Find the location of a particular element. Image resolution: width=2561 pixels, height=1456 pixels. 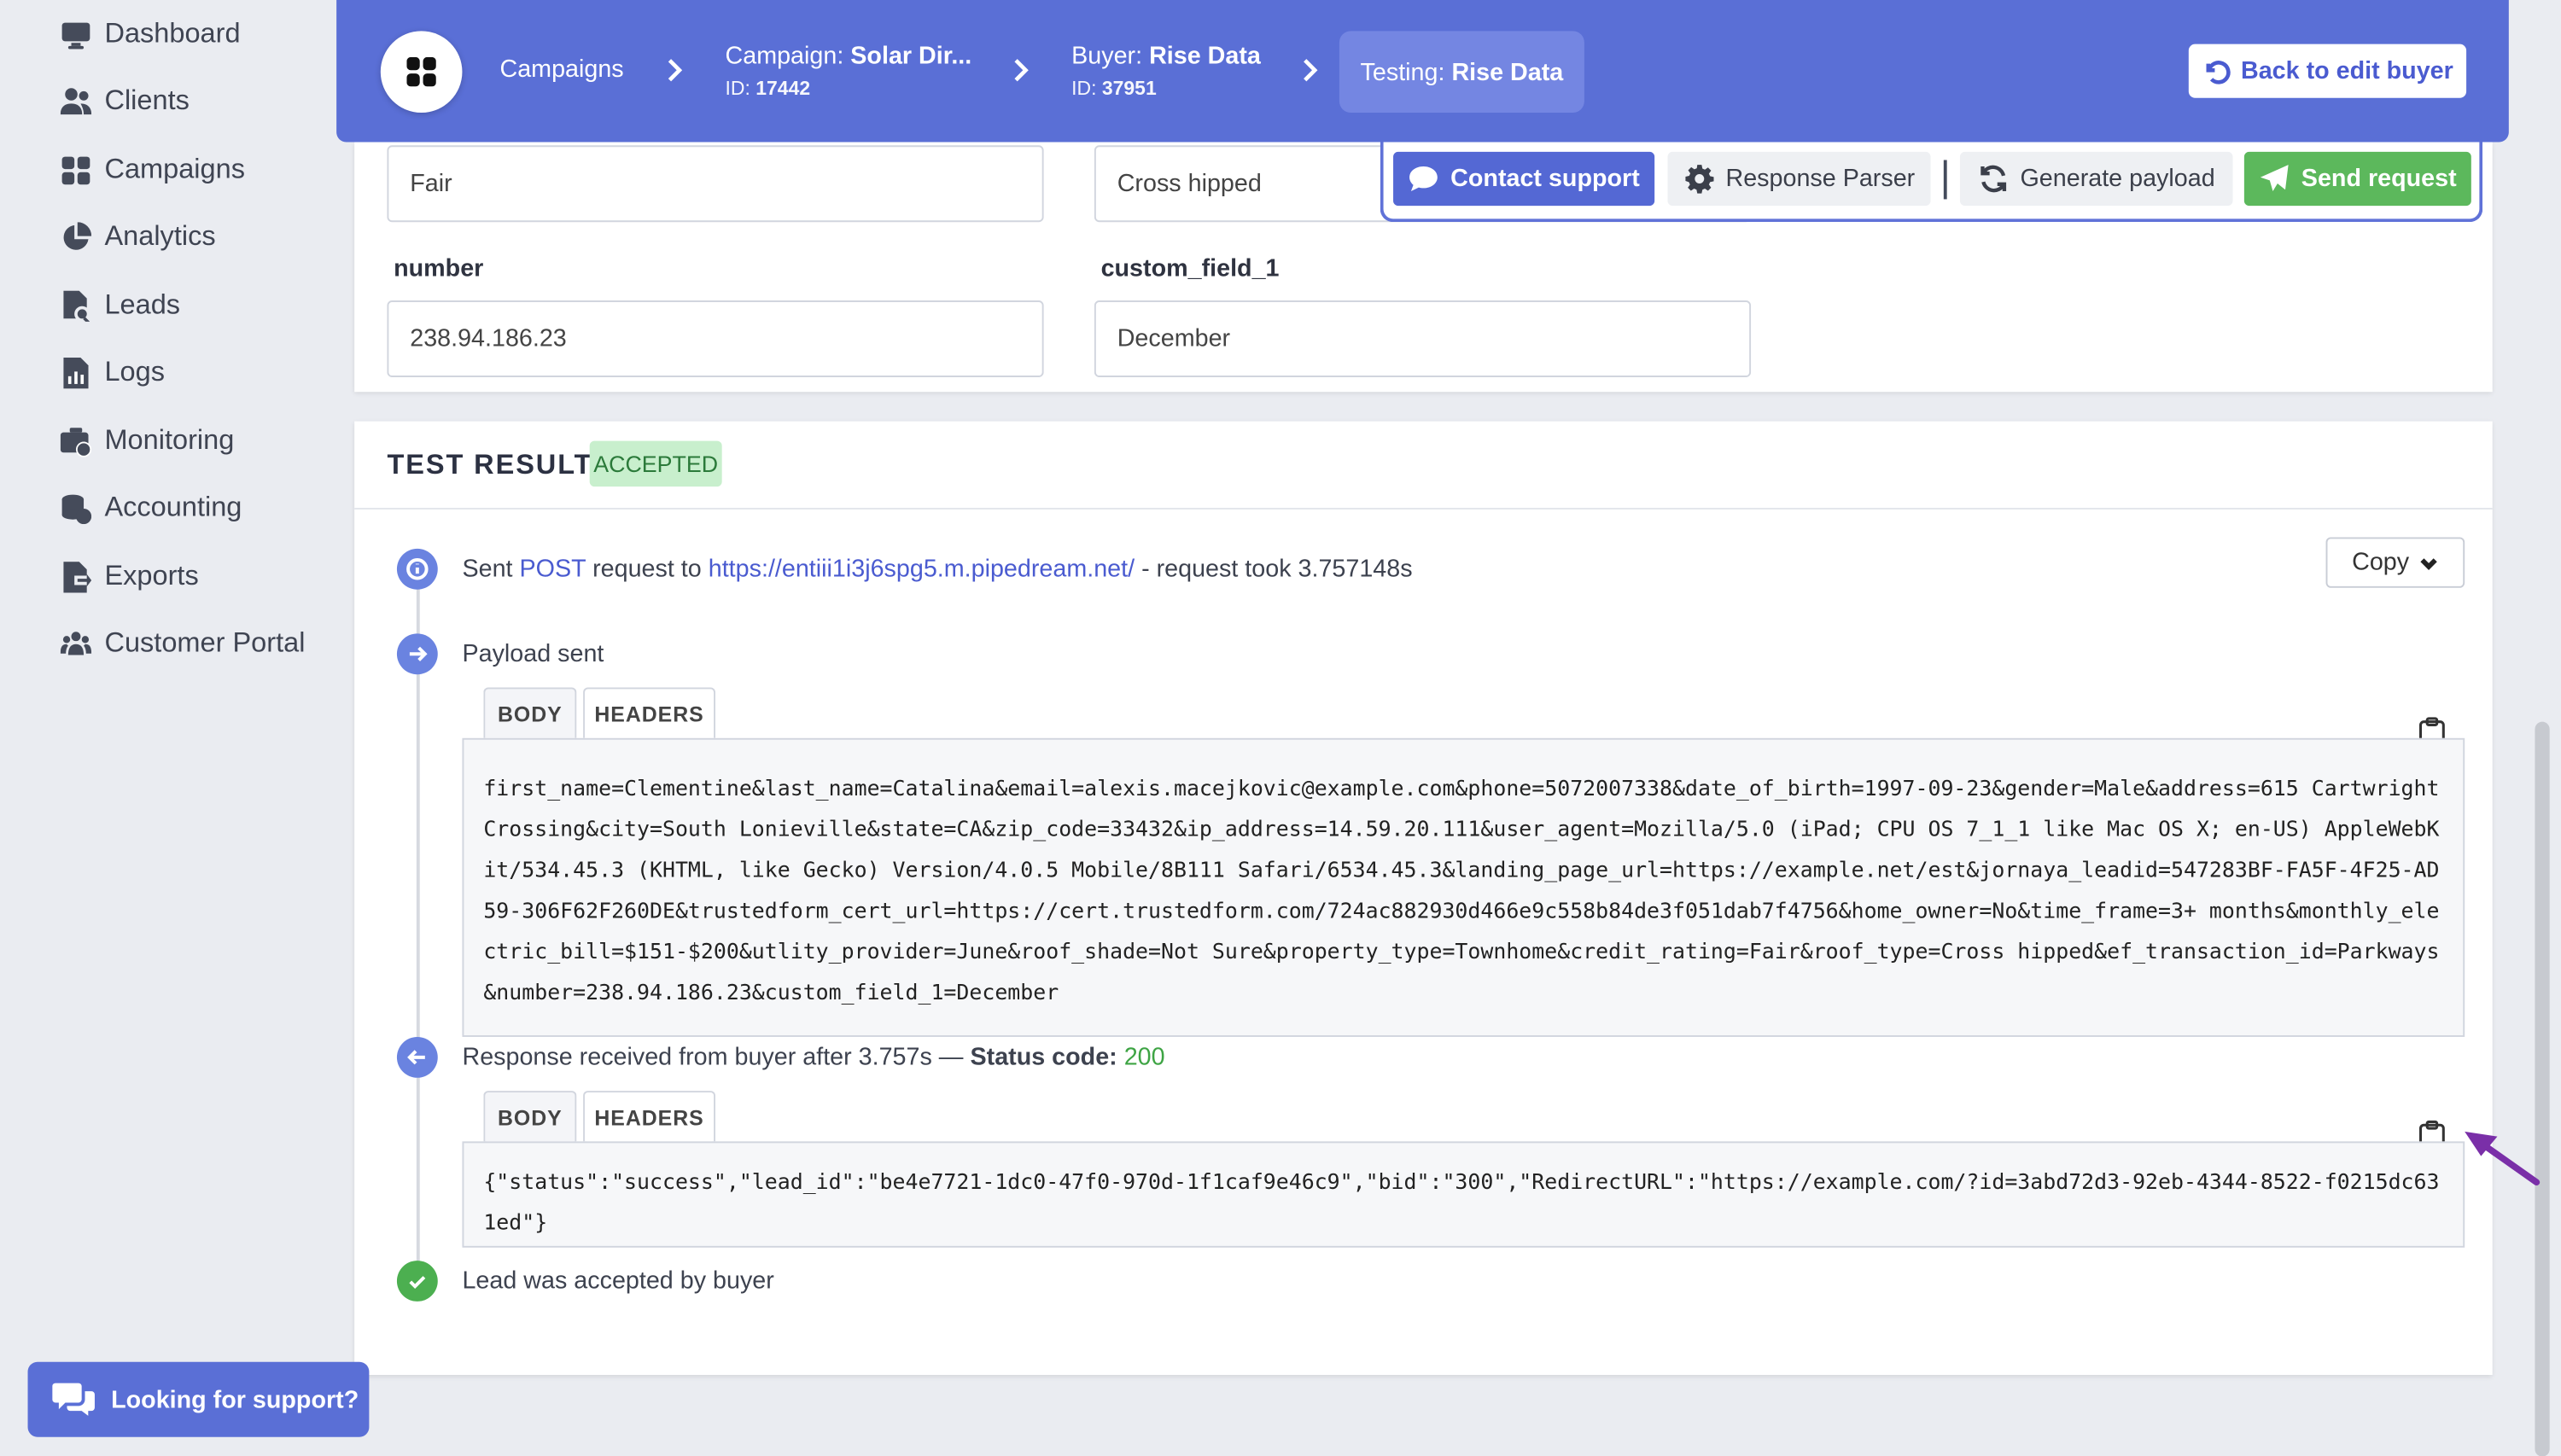

breadcrumb-testing: Testing: Rise Data is located at coordinates (1461, 73).